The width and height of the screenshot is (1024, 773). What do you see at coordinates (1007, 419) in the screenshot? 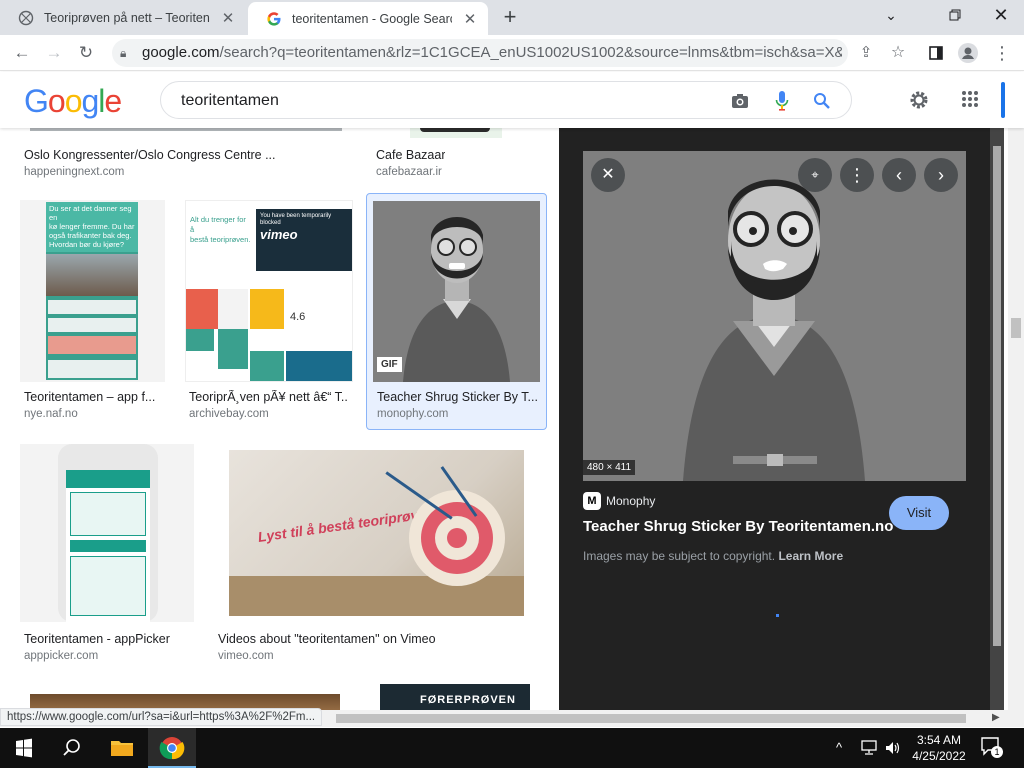
I see `page-vertical-scrollbar` at bounding box center [1007, 419].